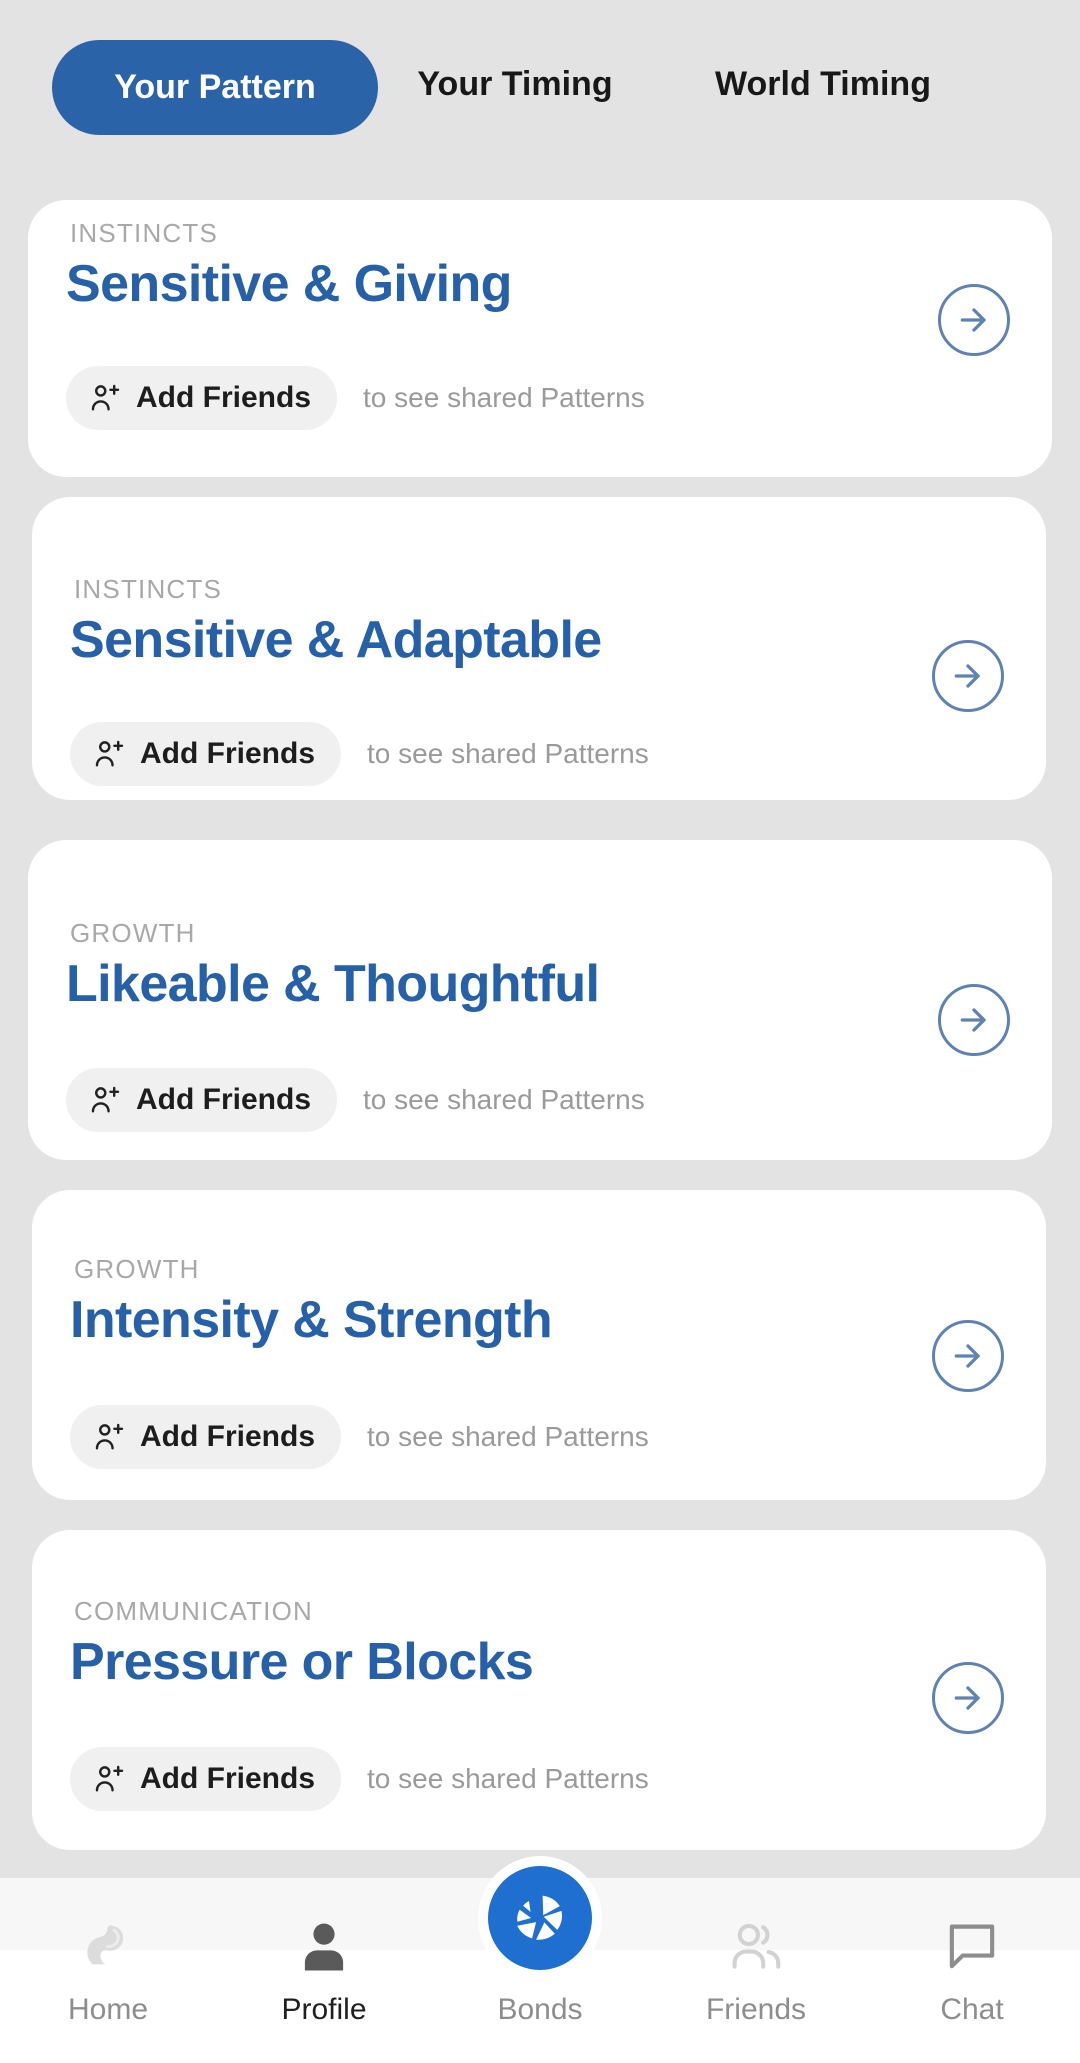  I want to click on nav-item-friends: Friends, so click(756, 1970).